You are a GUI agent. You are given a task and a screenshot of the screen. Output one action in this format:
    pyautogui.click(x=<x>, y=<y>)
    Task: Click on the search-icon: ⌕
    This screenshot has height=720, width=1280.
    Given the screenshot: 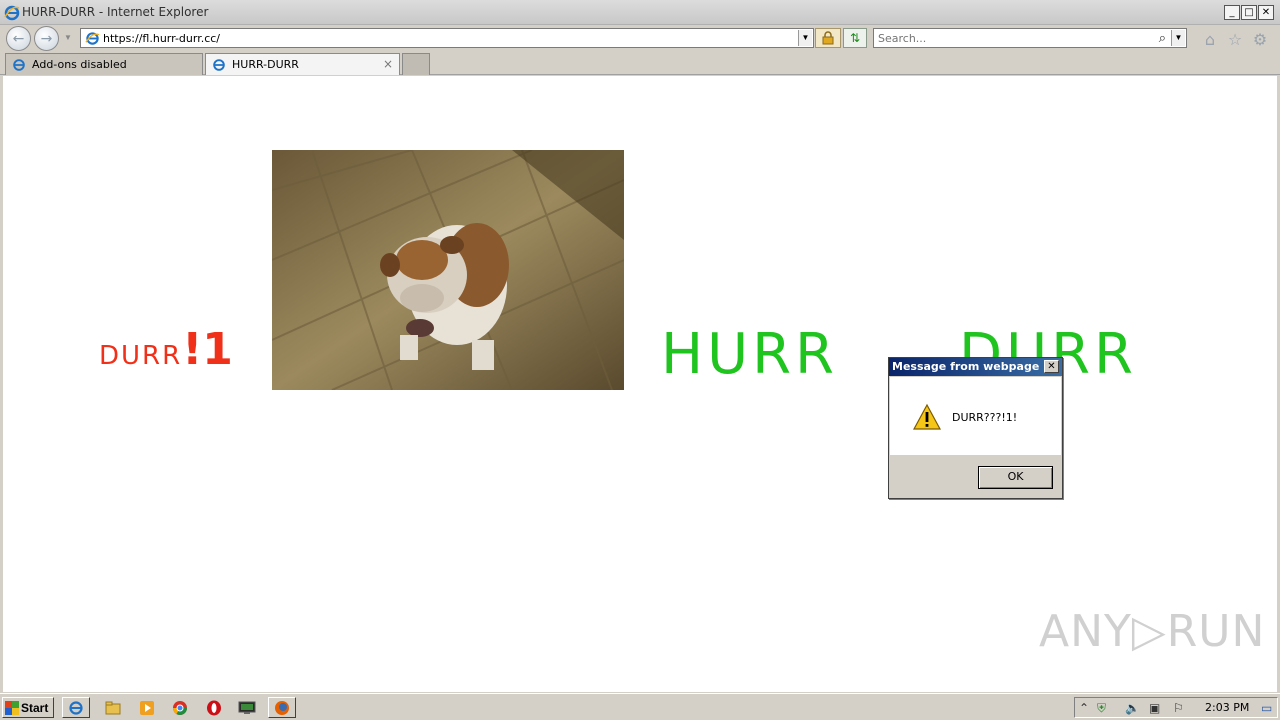 What is the action you would take?
    pyautogui.click(x=1162, y=38)
    